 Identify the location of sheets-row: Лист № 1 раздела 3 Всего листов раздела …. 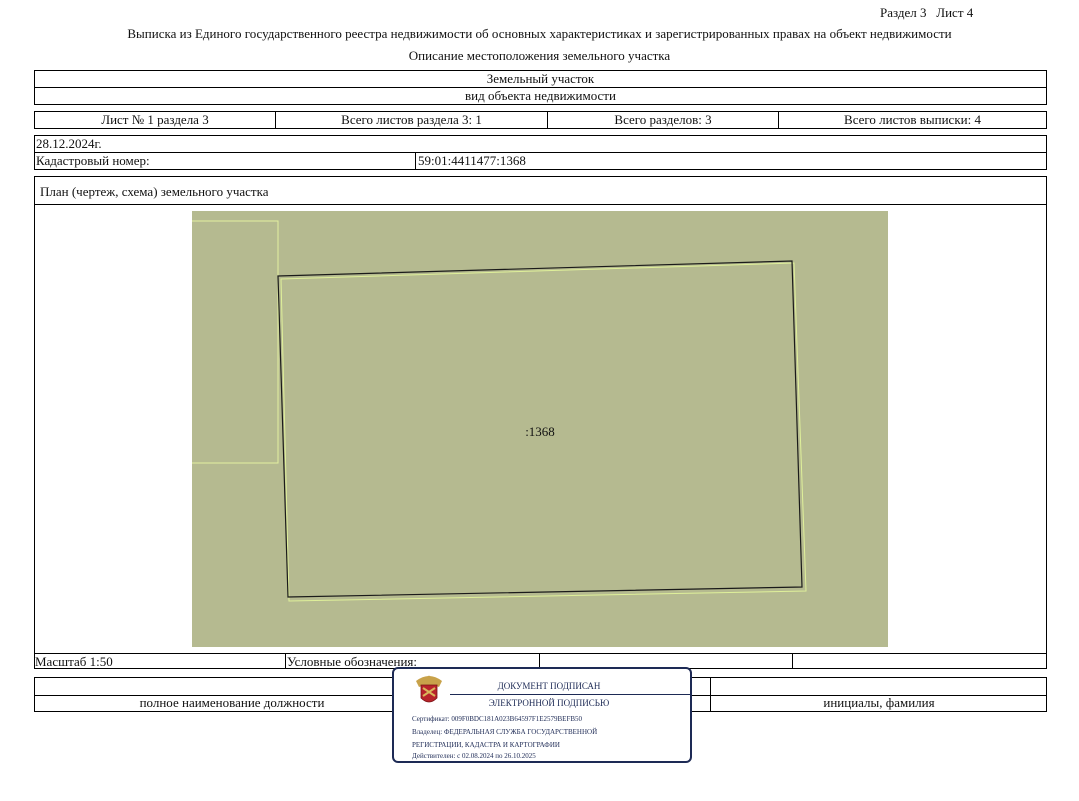
(540, 120).